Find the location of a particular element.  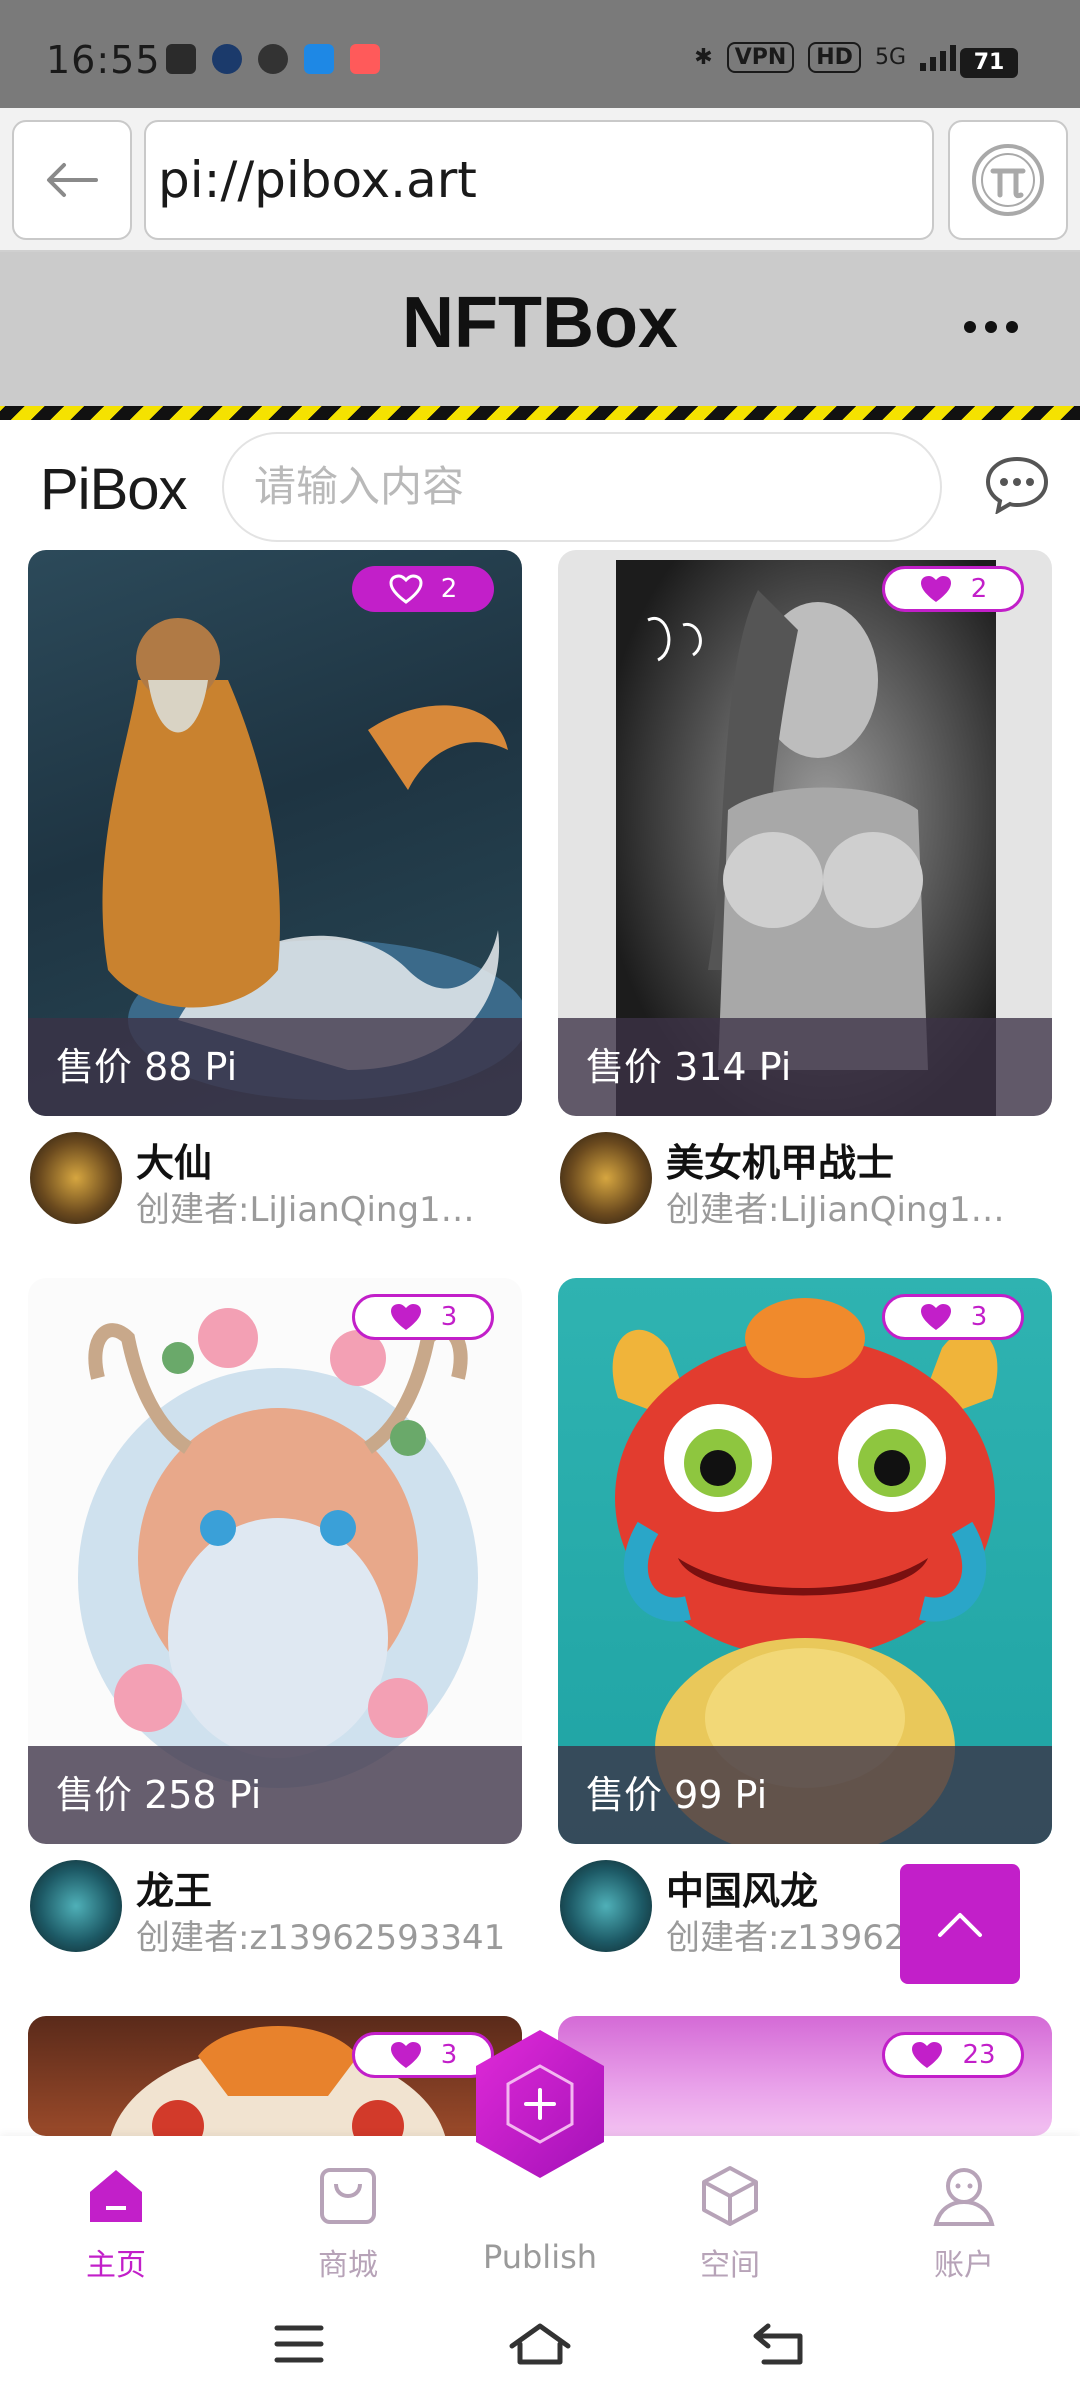

nft-image: 23 is located at coordinates (805, 2076).